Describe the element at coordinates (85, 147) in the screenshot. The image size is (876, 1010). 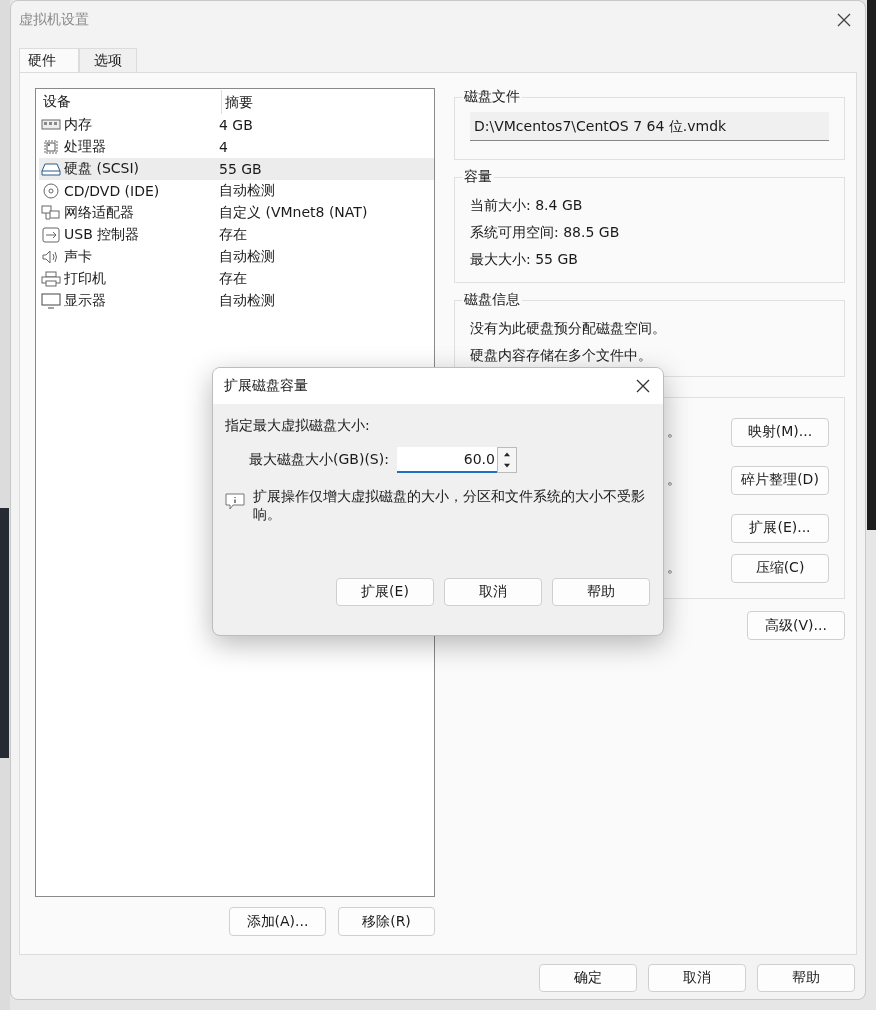
I see `device-name: 处理器` at that location.